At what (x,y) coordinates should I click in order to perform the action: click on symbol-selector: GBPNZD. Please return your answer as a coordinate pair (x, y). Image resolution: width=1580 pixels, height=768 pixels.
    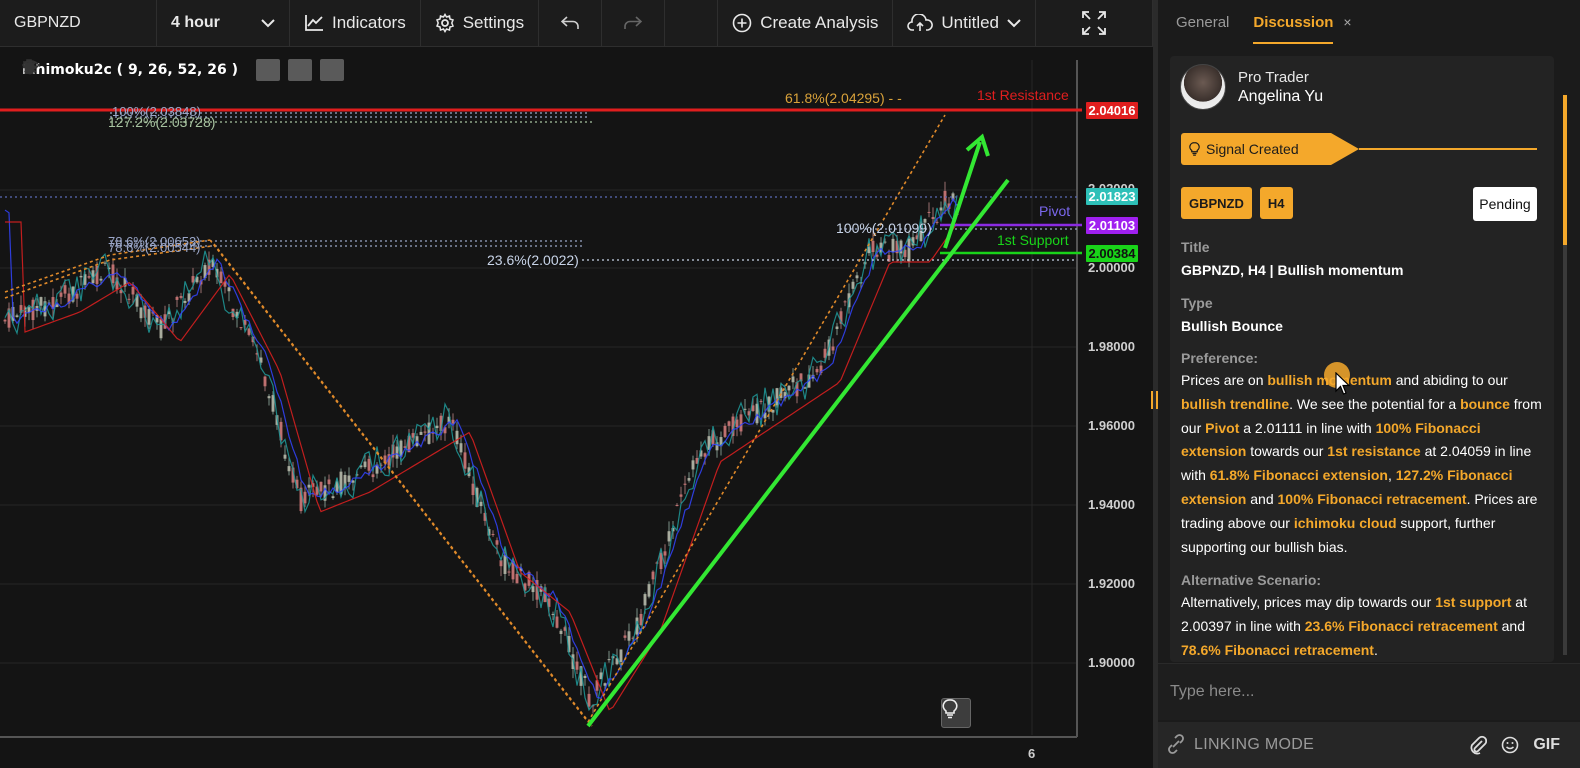
    Looking at the image, I should click on (78, 23).